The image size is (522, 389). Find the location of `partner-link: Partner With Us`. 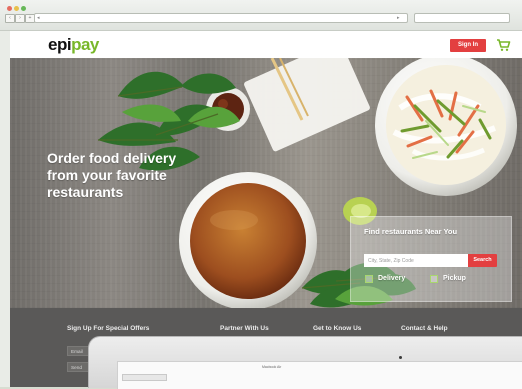

partner-link: Partner With Us is located at coordinates (244, 328).